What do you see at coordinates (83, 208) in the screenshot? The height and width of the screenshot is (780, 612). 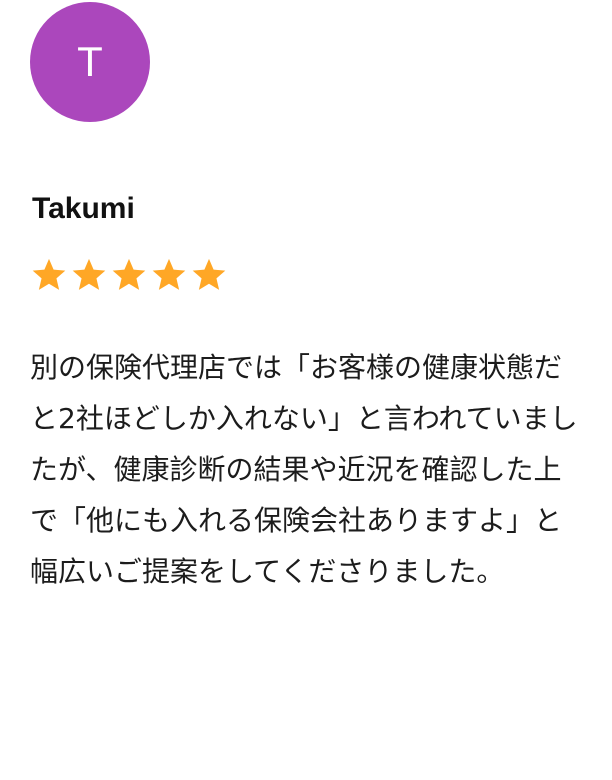 I see `reviewer-name: Takumi` at bounding box center [83, 208].